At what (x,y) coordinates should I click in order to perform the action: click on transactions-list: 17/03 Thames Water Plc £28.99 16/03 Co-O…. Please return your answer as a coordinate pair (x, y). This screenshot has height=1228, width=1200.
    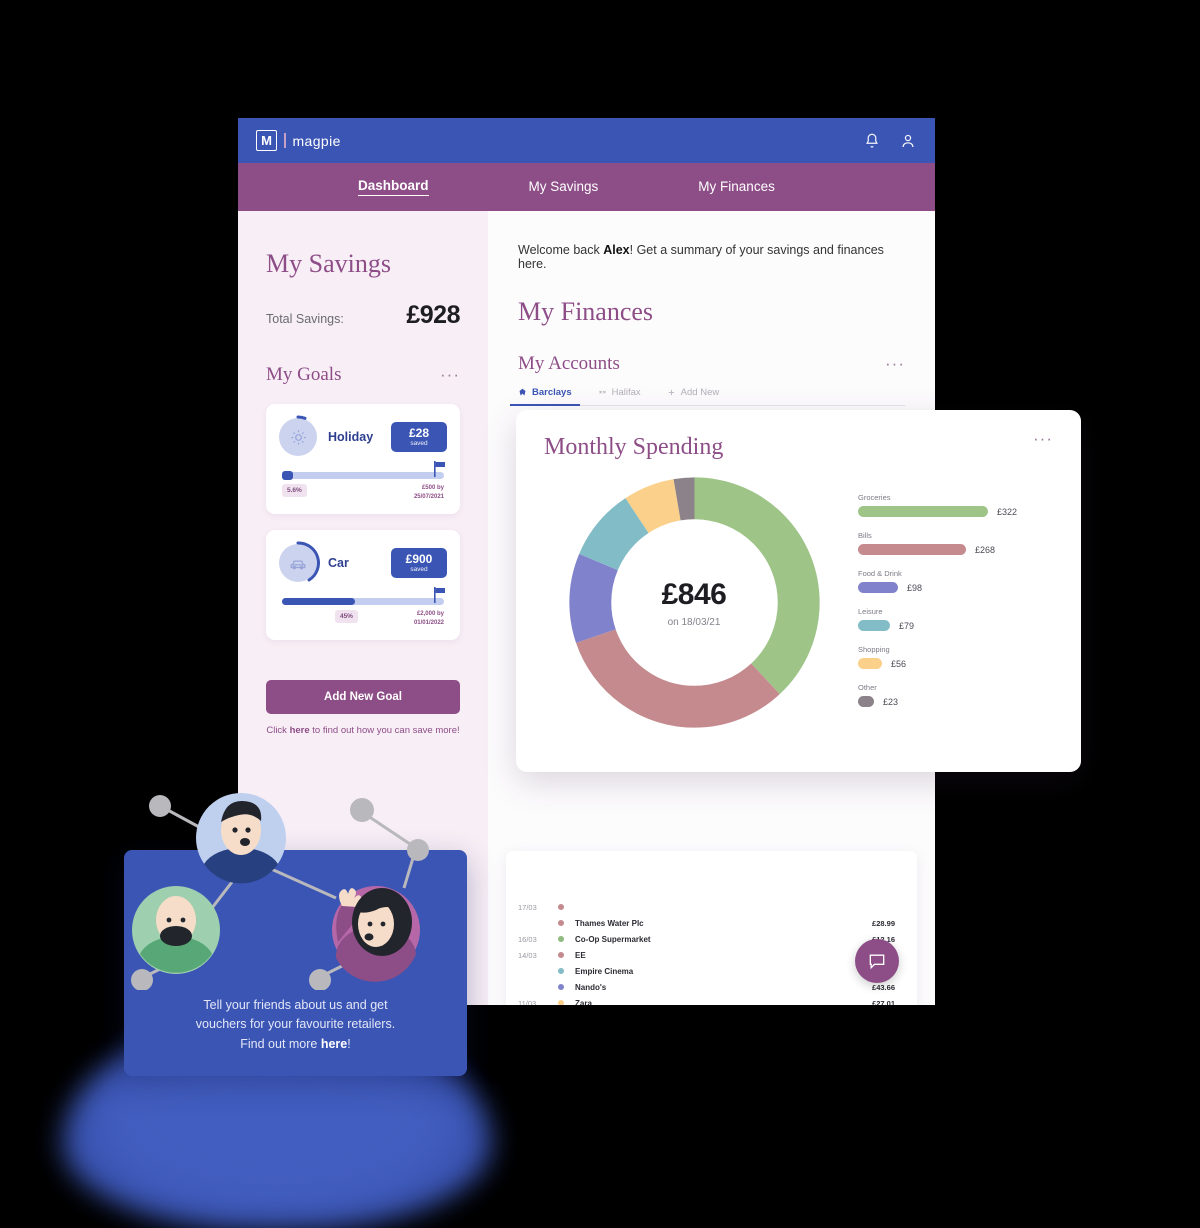
    Looking at the image, I should click on (711, 952).